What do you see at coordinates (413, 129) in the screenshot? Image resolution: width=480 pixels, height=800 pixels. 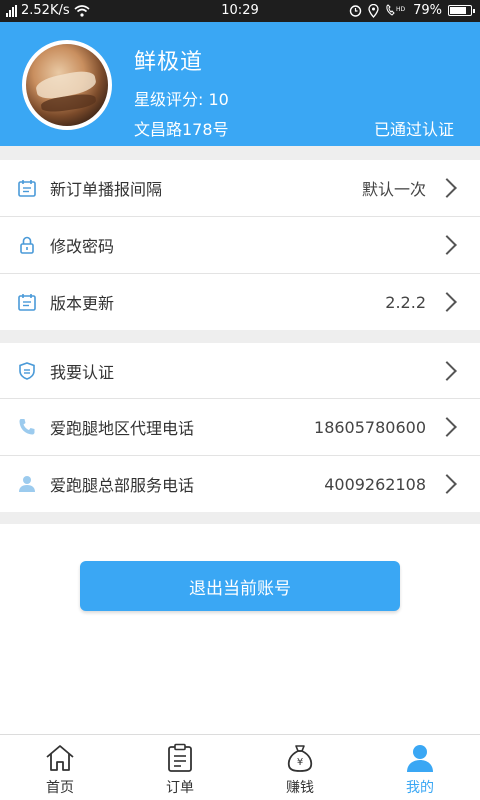 I see `verification-status: 已通过认证` at bounding box center [413, 129].